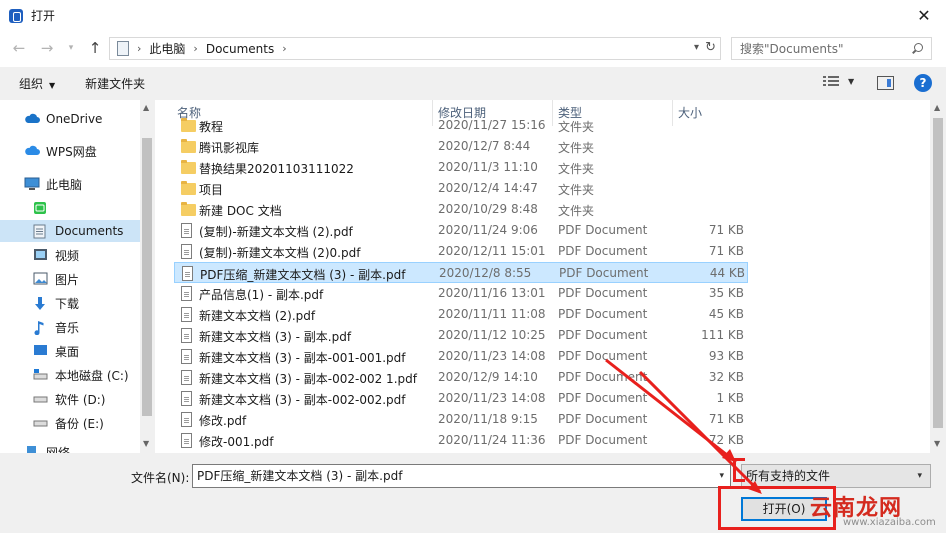 The width and height of the screenshot is (946, 533). What do you see at coordinates (70, 231) in the screenshot?
I see `sidebar-item-documents: Documents` at bounding box center [70, 231].